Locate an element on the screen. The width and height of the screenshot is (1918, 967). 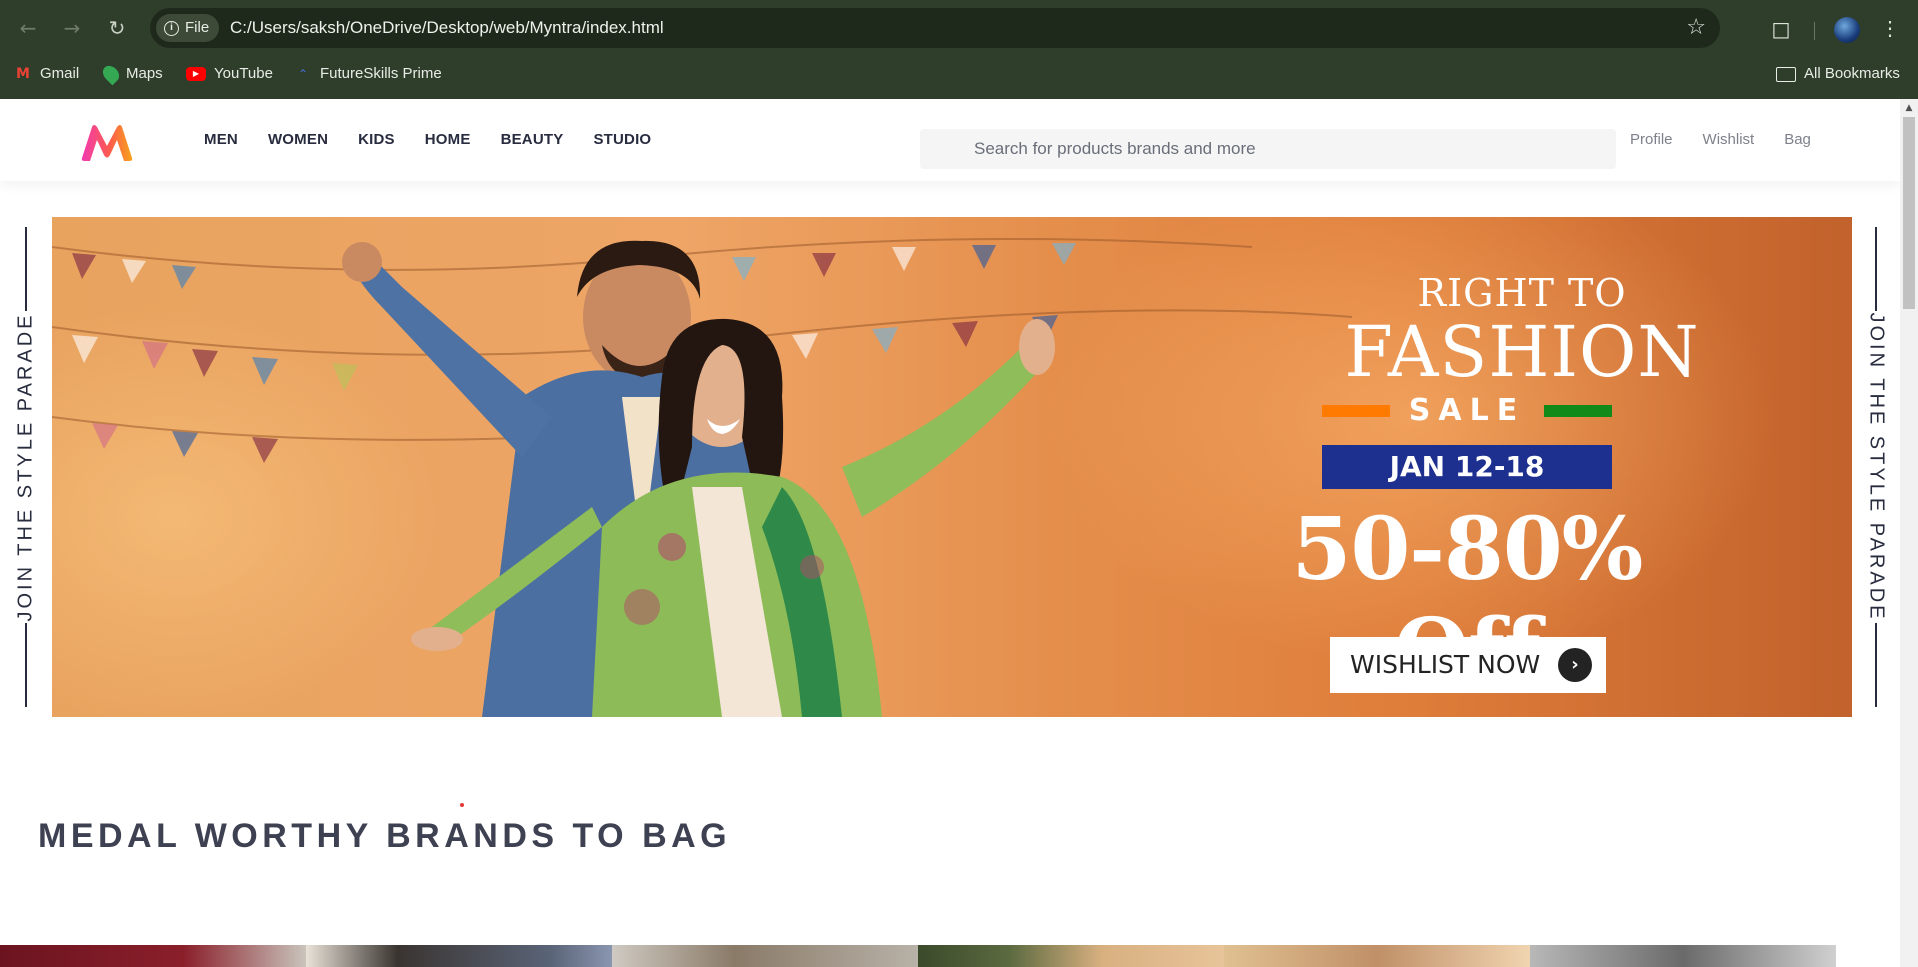
wishlist-now-button: WISHLIST NOW › is located at coordinates (1468, 665).